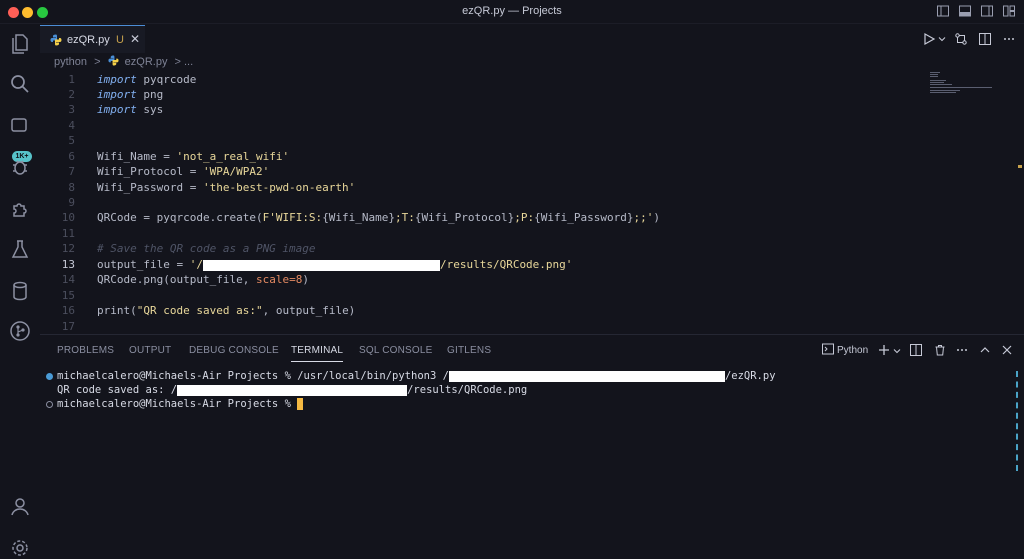 Image resolution: width=1024 pixels, height=559 pixels. I want to click on more-actions-icon, so click(1009, 39).